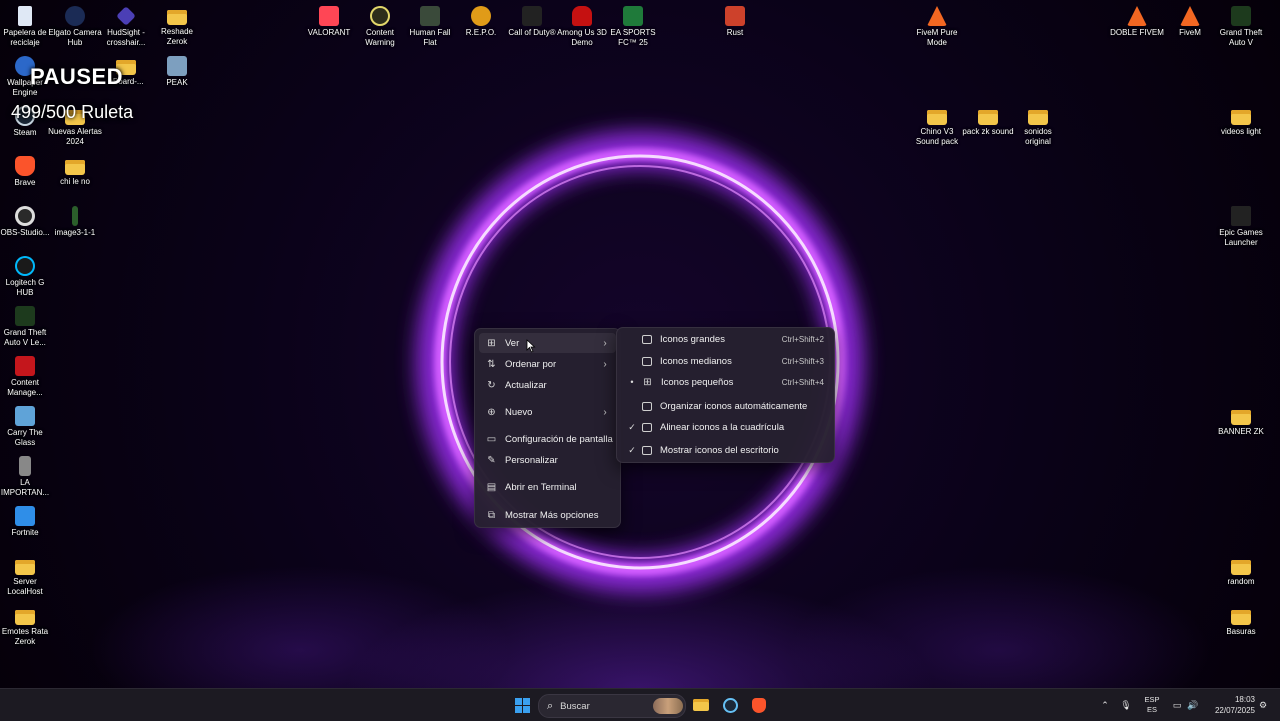 Image resolution: width=1280 pixels, height=721 pixels. Describe the element at coordinates (1241, 571) in the screenshot. I see `desktop-icon-random: random` at that location.